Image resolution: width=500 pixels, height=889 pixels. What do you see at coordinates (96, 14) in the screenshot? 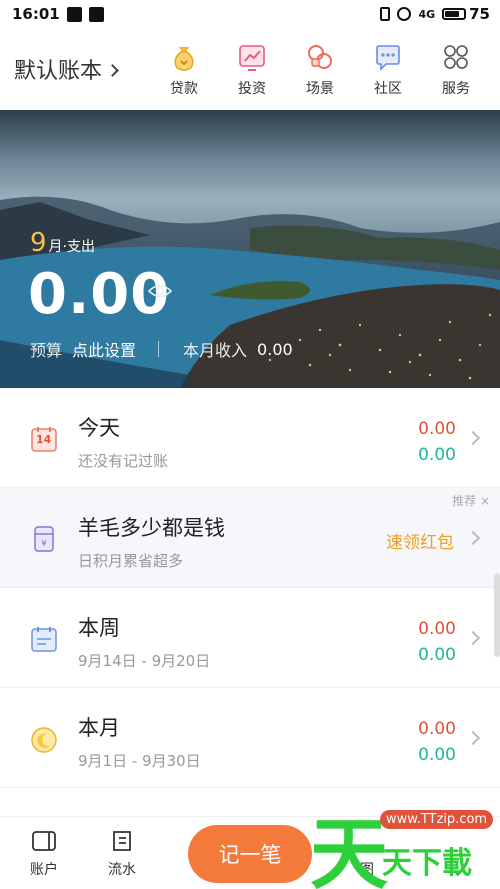
I see `mail-icon` at bounding box center [96, 14].